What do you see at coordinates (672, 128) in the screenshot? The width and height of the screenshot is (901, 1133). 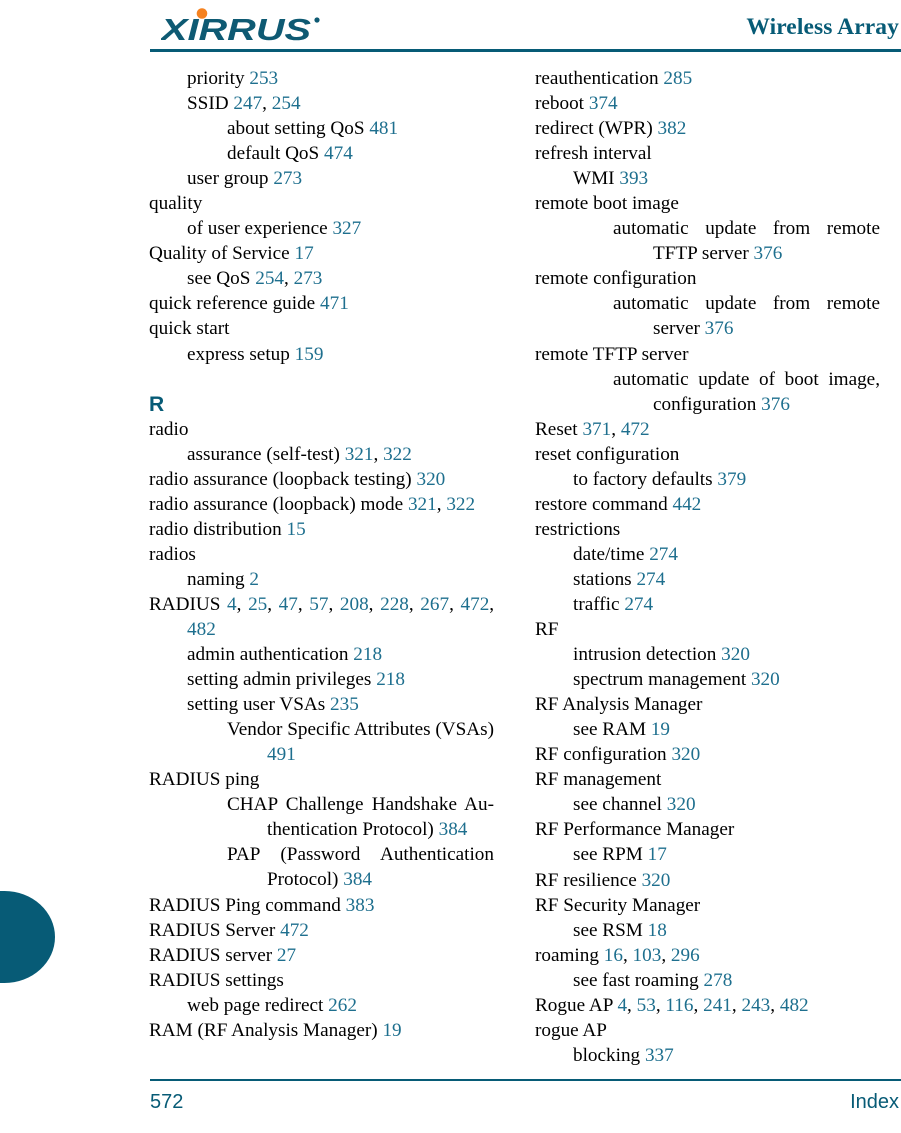 I see `index-page-link: 382` at bounding box center [672, 128].